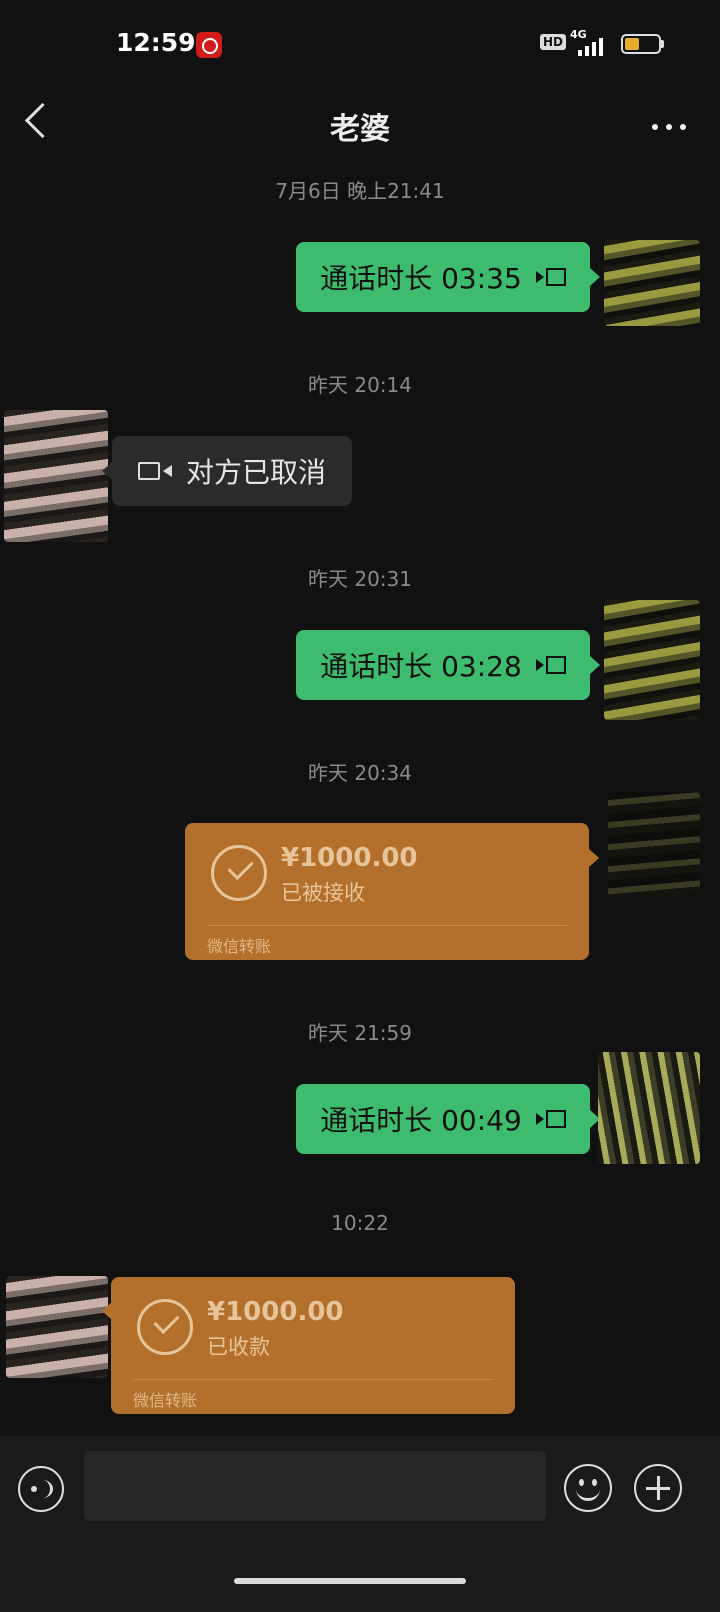  What do you see at coordinates (421, 666) in the screenshot?
I see `call-text: 通话时长 03:28` at bounding box center [421, 666].